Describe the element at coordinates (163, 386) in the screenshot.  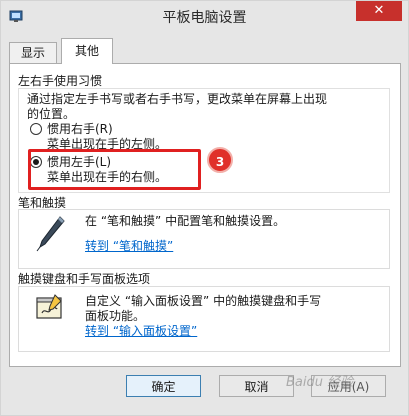
I see `ok-button: 确定` at that location.